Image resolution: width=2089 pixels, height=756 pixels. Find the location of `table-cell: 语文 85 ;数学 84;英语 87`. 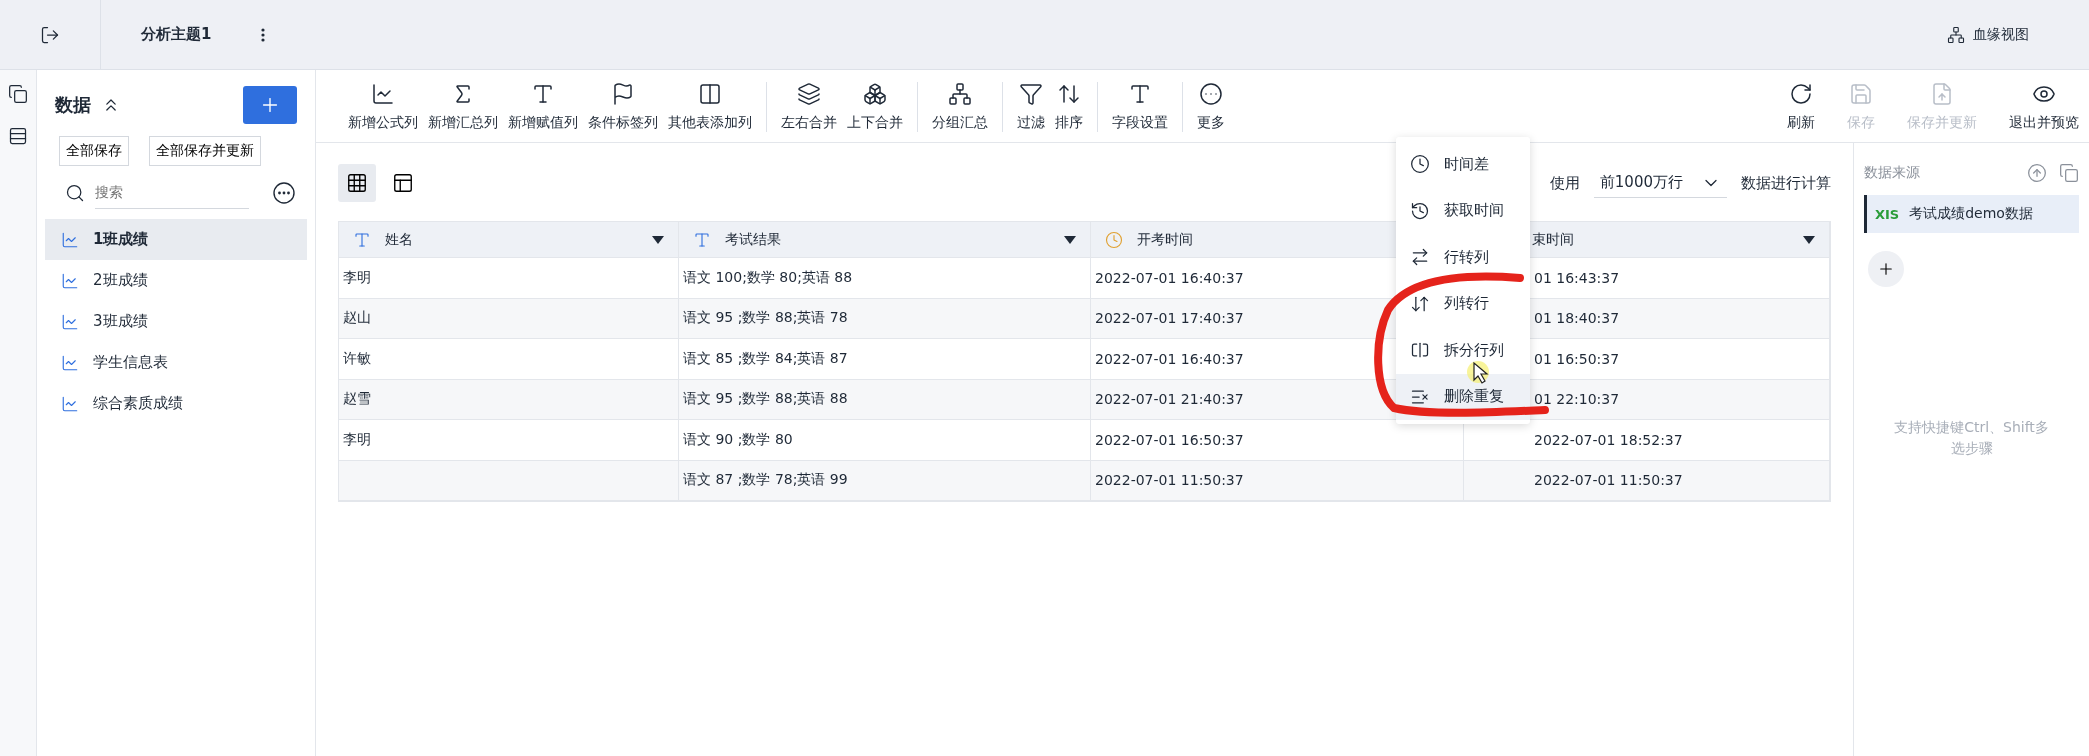

table-cell: 语文 85 ;数学 84;英语 87 is located at coordinates (885, 359).